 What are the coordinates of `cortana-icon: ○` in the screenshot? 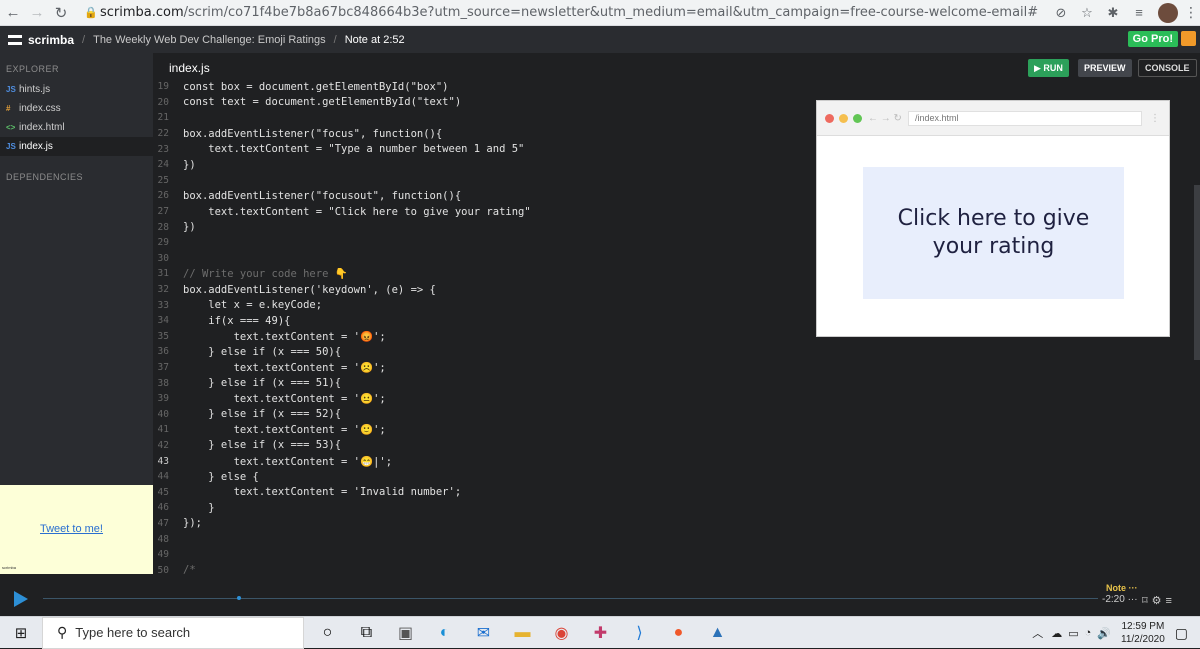 It's located at (327, 633).